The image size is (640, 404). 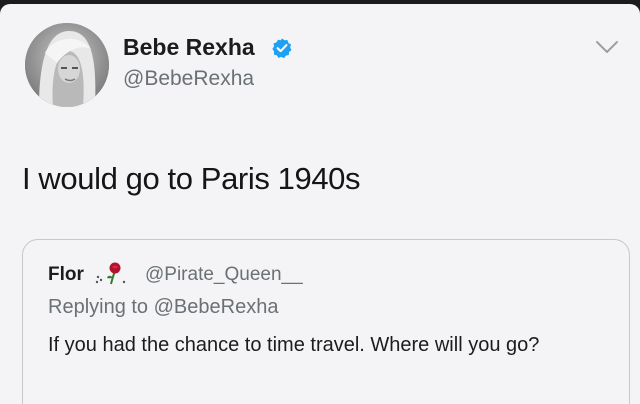 What do you see at coordinates (66, 275) in the screenshot?
I see `quoted-author-name: Flor` at bounding box center [66, 275].